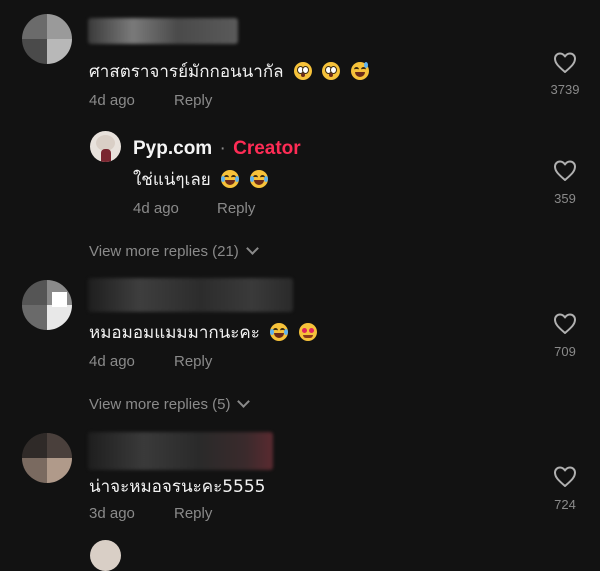  I want to click on smiling-hearts-emoji, so click(307, 332).